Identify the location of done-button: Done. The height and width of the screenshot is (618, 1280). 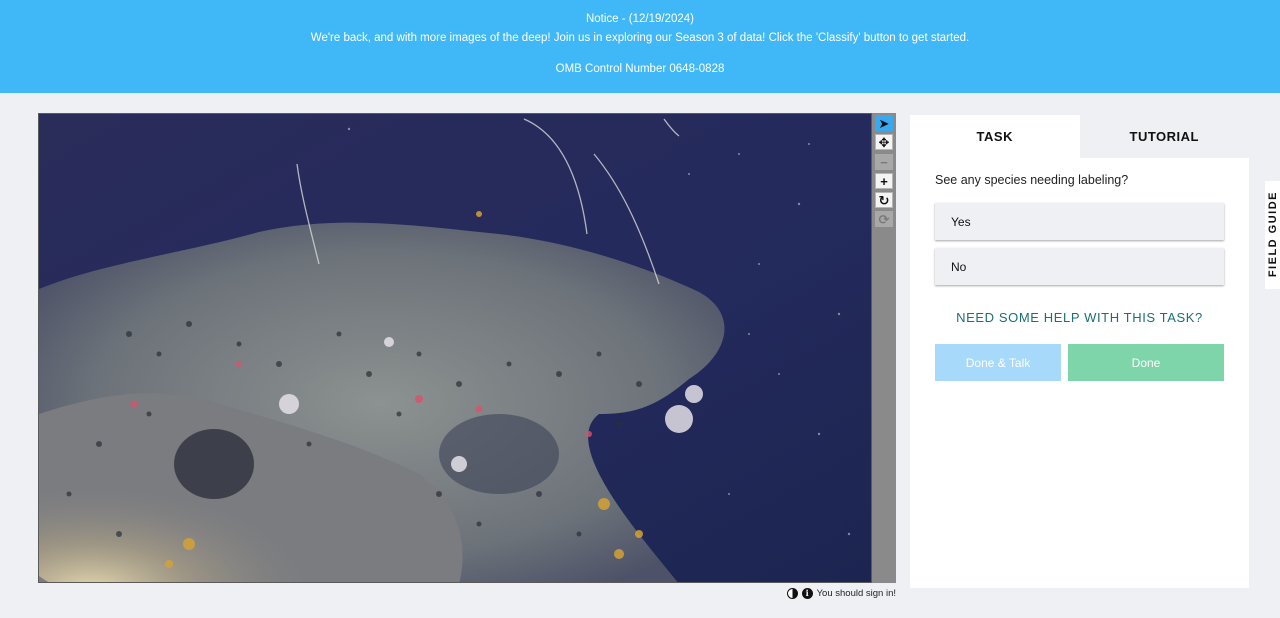
(1146, 362).